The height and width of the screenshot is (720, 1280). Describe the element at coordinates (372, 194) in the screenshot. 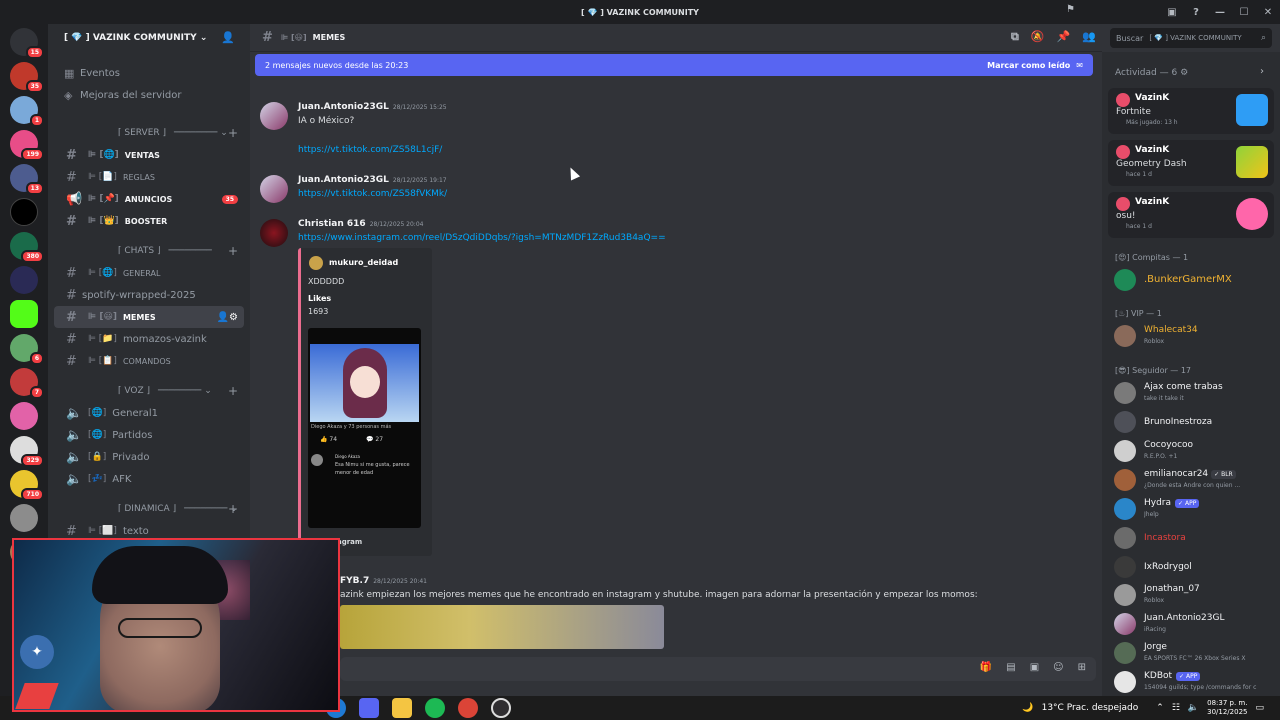

I see `message-link: https://vt.tiktok.com/ZS58fVKMk/` at that location.